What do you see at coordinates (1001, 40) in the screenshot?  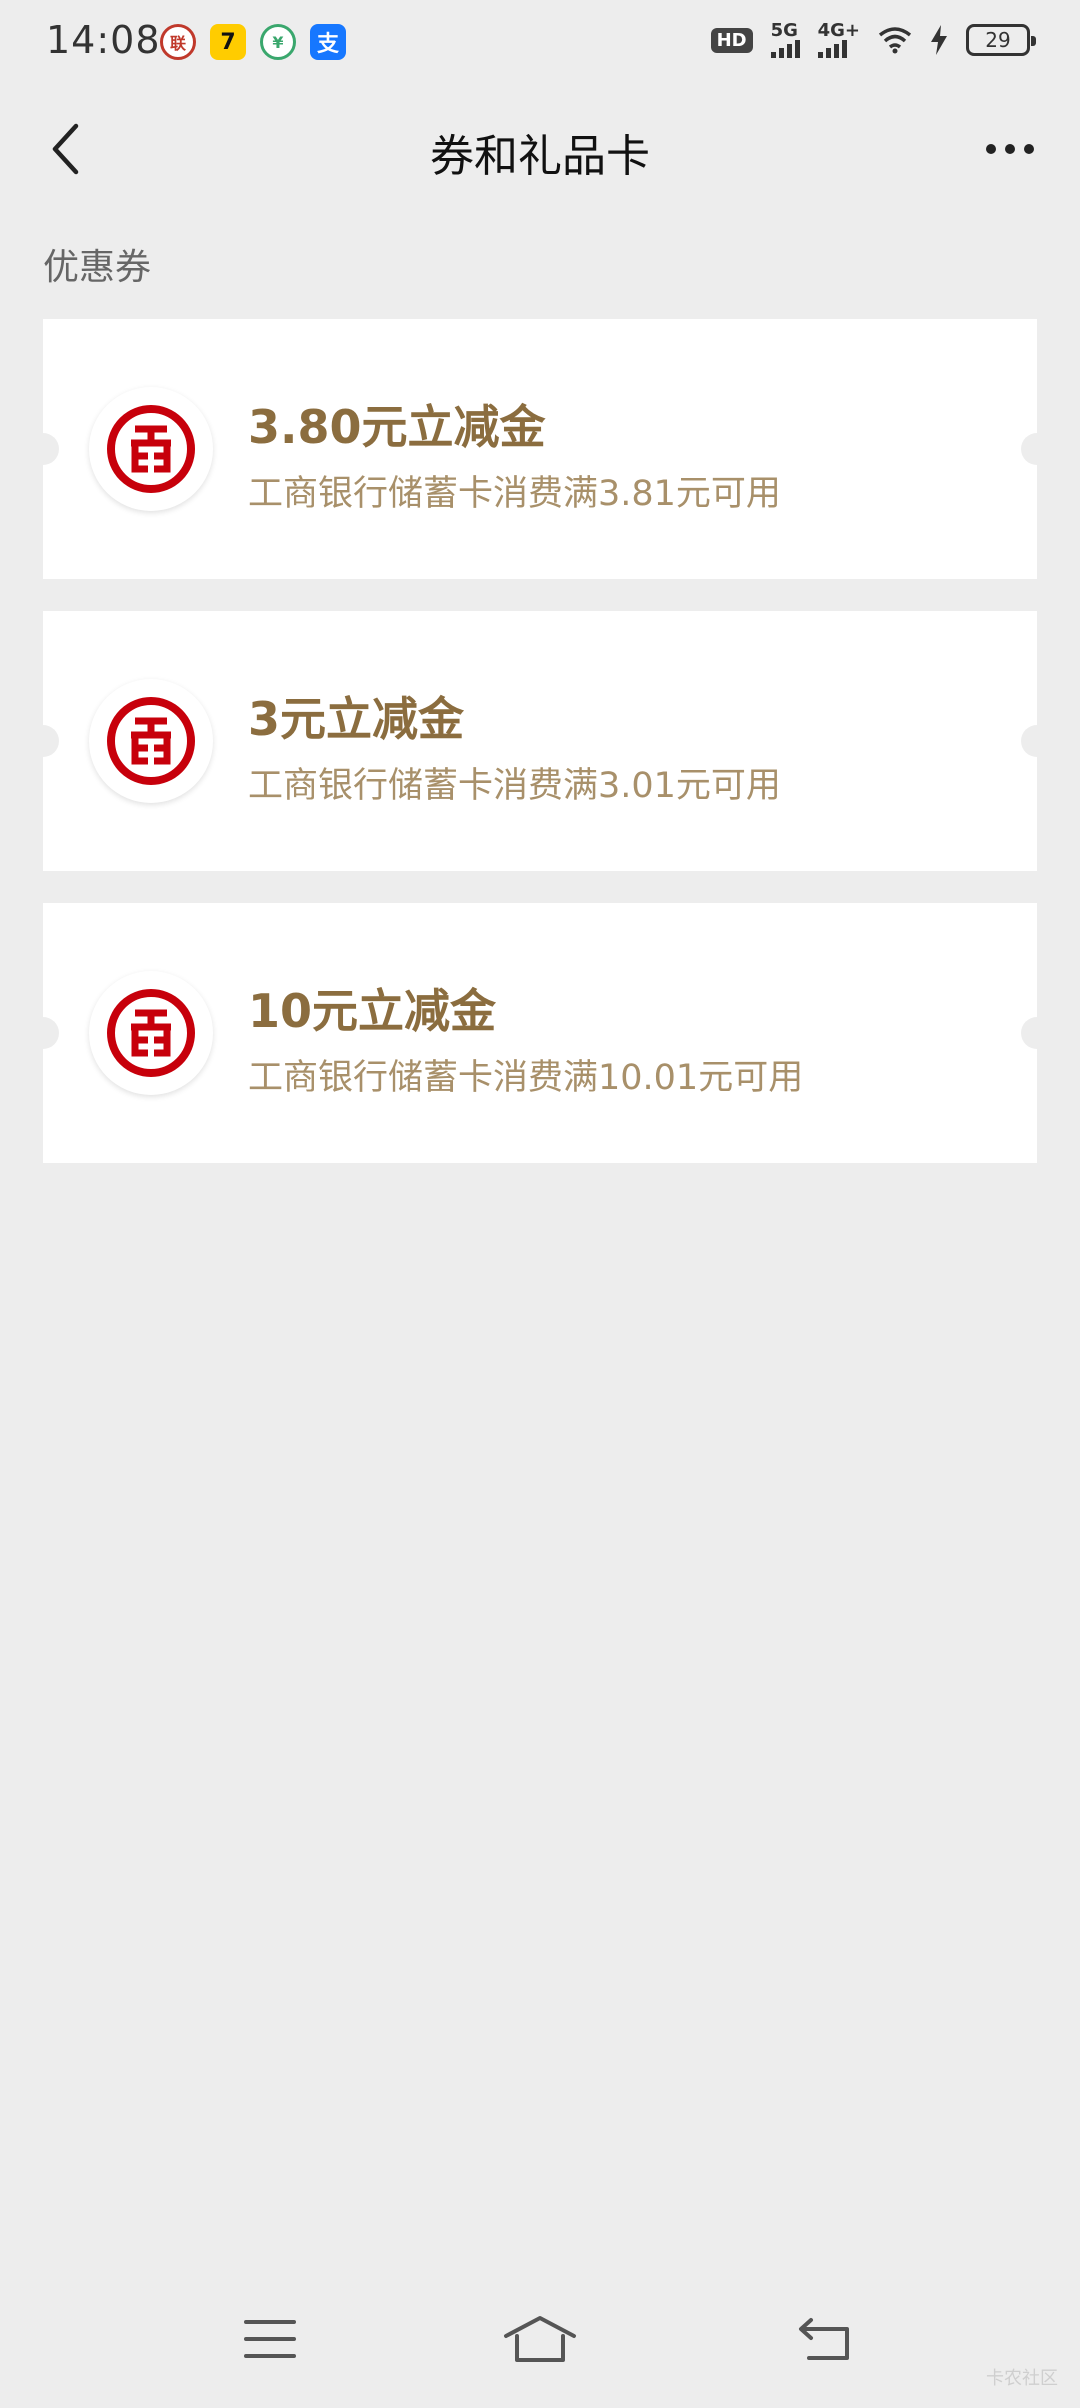 I see `battery-icon: 29` at bounding box center [1001, 40].